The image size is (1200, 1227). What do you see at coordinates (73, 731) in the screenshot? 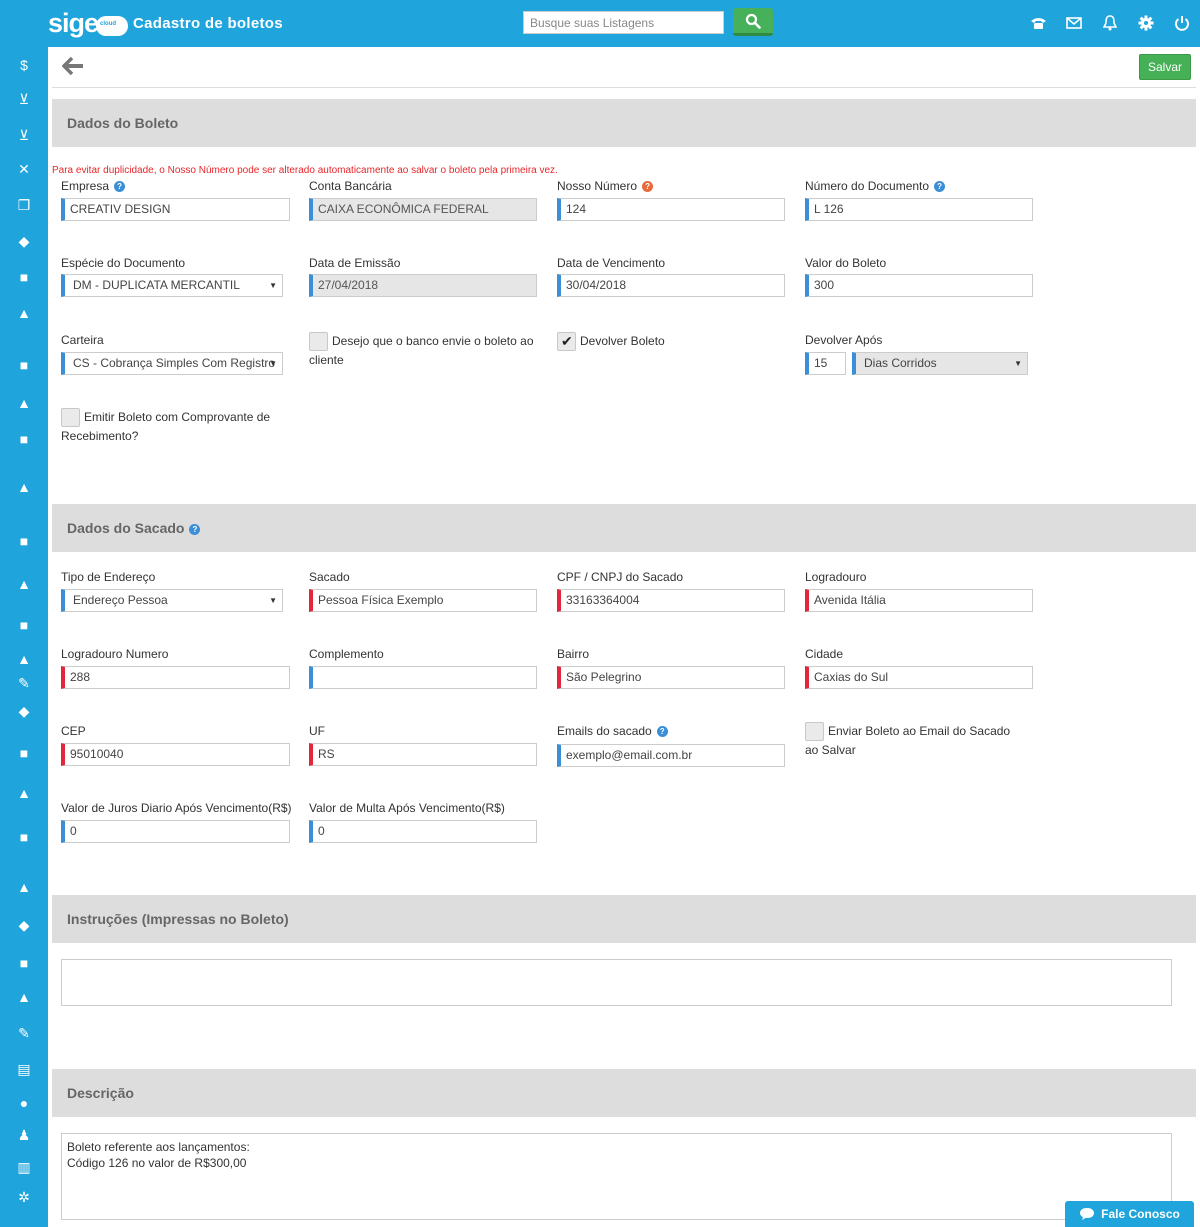
I see `cep-label: CEP` at bounding box center [73, 731].